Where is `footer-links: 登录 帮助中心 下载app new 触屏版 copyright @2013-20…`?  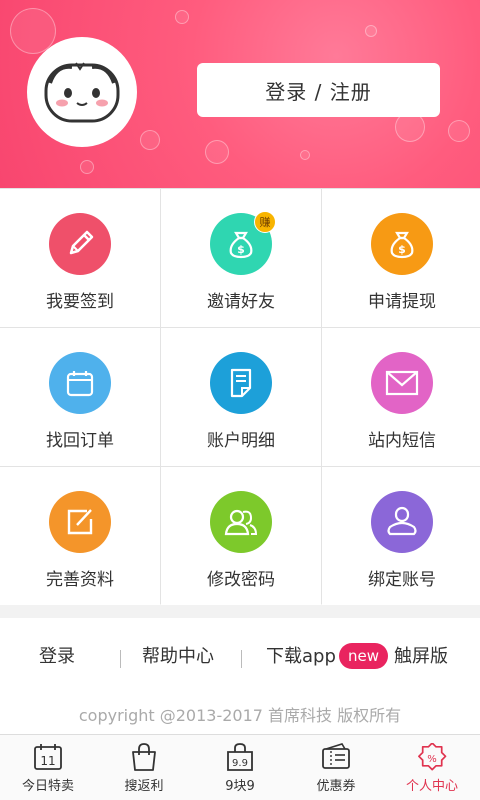 footer-links: 登录 帮助中心 下载app new 触屏版 copyright @2013-20… is located at coordinates (240, 676).